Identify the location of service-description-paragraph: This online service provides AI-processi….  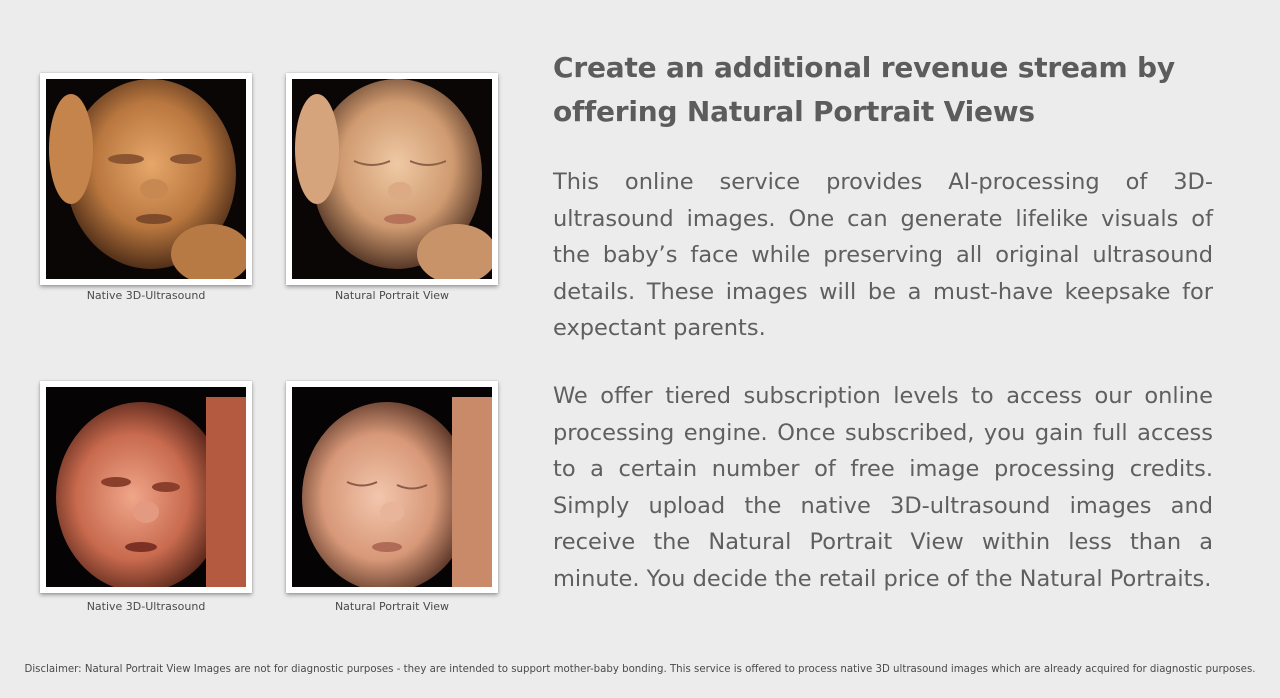
(883, 255).